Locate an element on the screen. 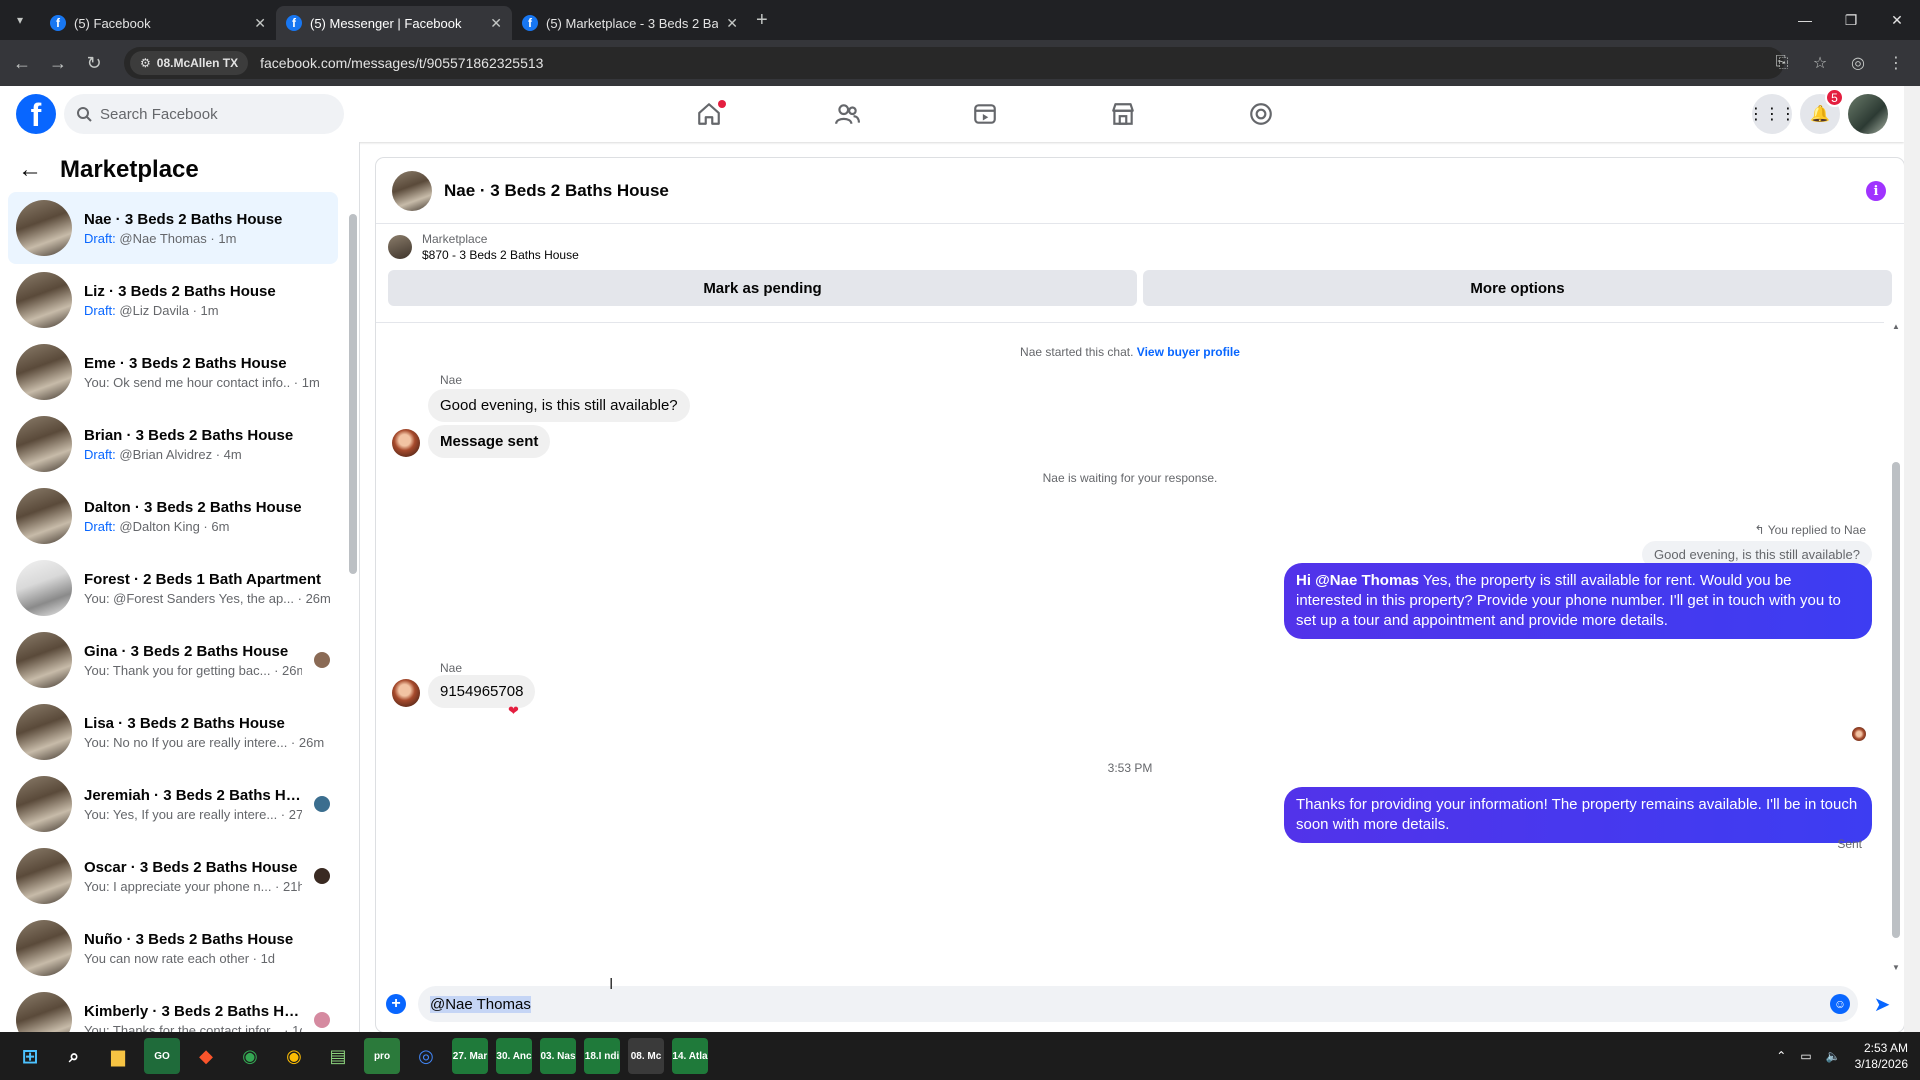  taskbar-window: 14. Atla is located at coordinates (690, 1056).